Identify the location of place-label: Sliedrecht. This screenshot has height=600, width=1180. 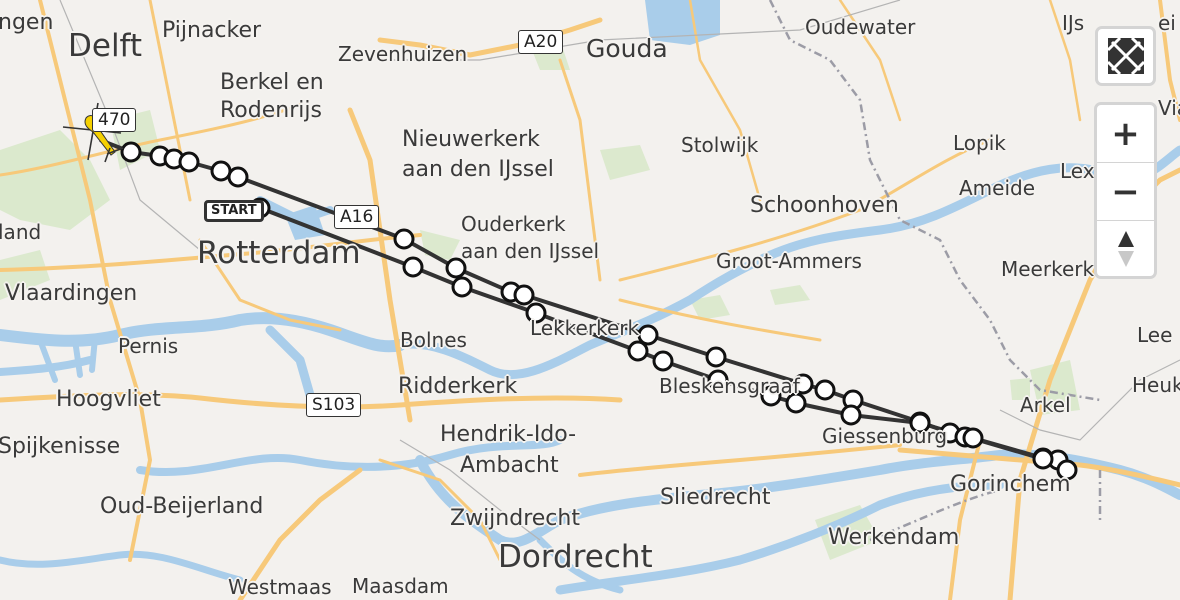
(715, 497).